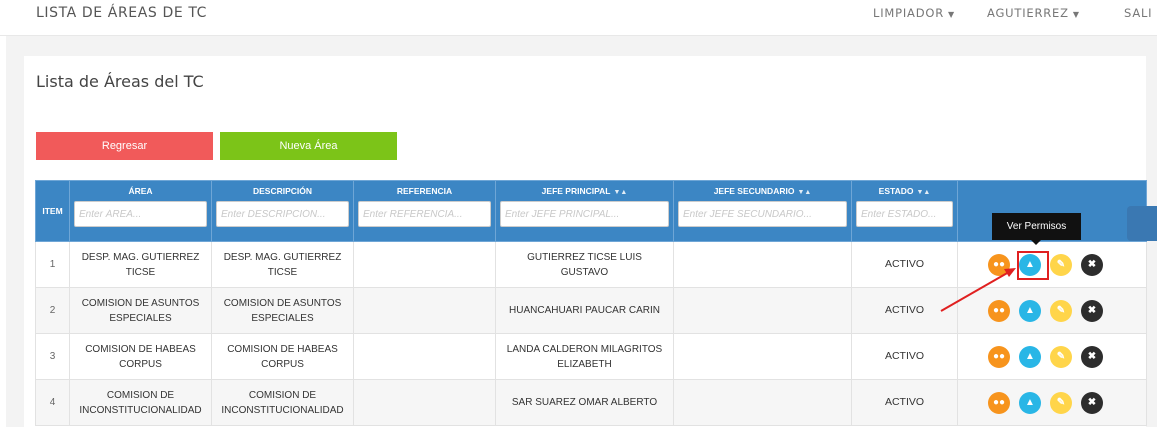  Describe the element at coordinates (52, 356) in the screenshot. I see `cell-item: 3` at that location.